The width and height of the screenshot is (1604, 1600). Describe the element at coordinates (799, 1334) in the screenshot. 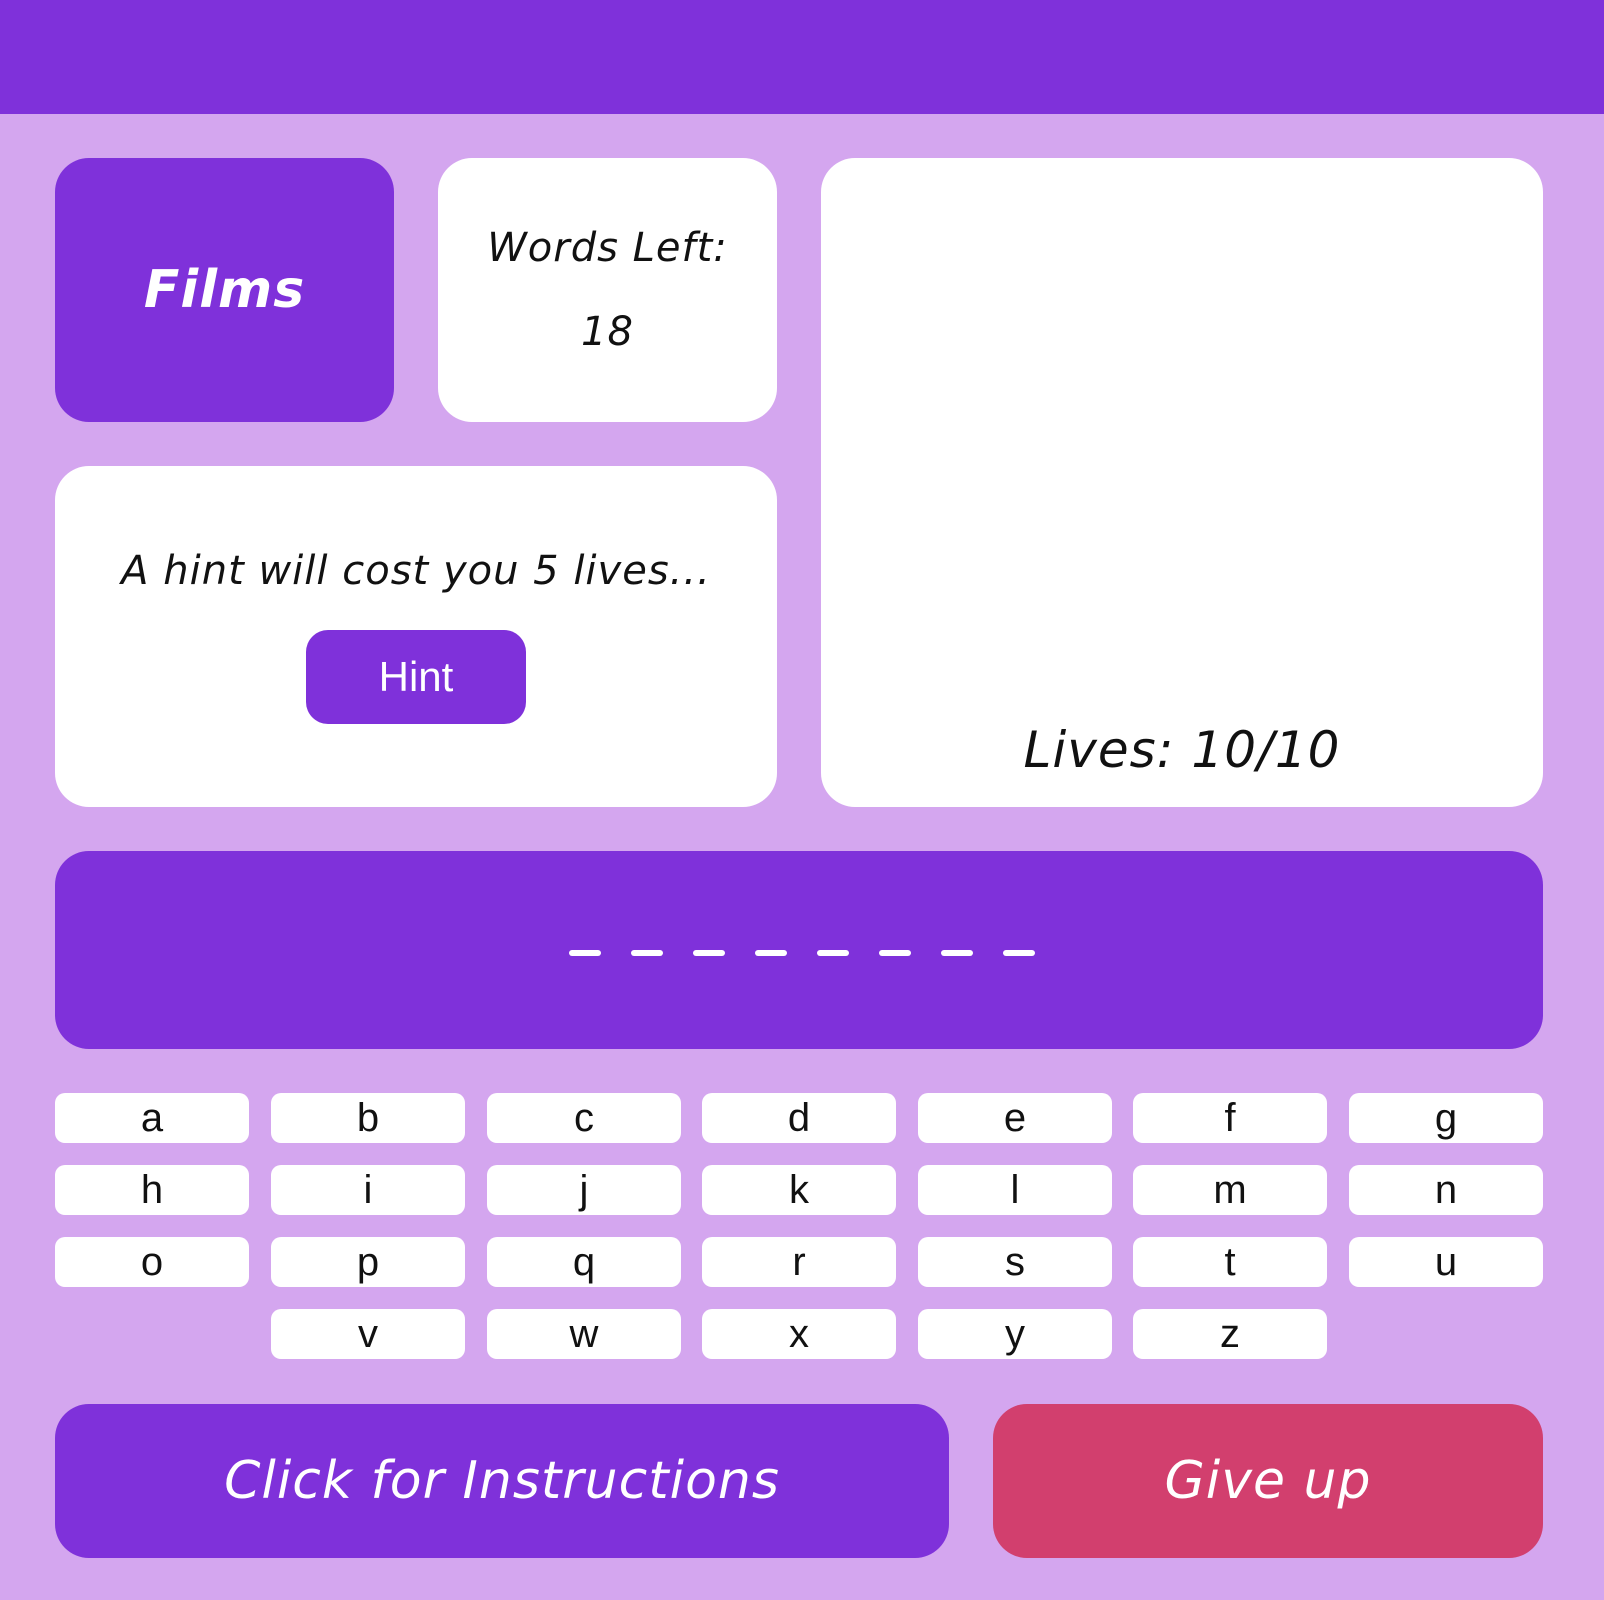

I see `key-x: x` at that location.